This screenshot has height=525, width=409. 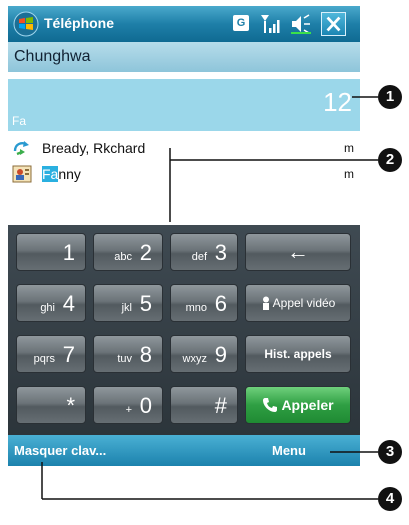 I want to click on callout-1: 1, so click(x=390, y=97).